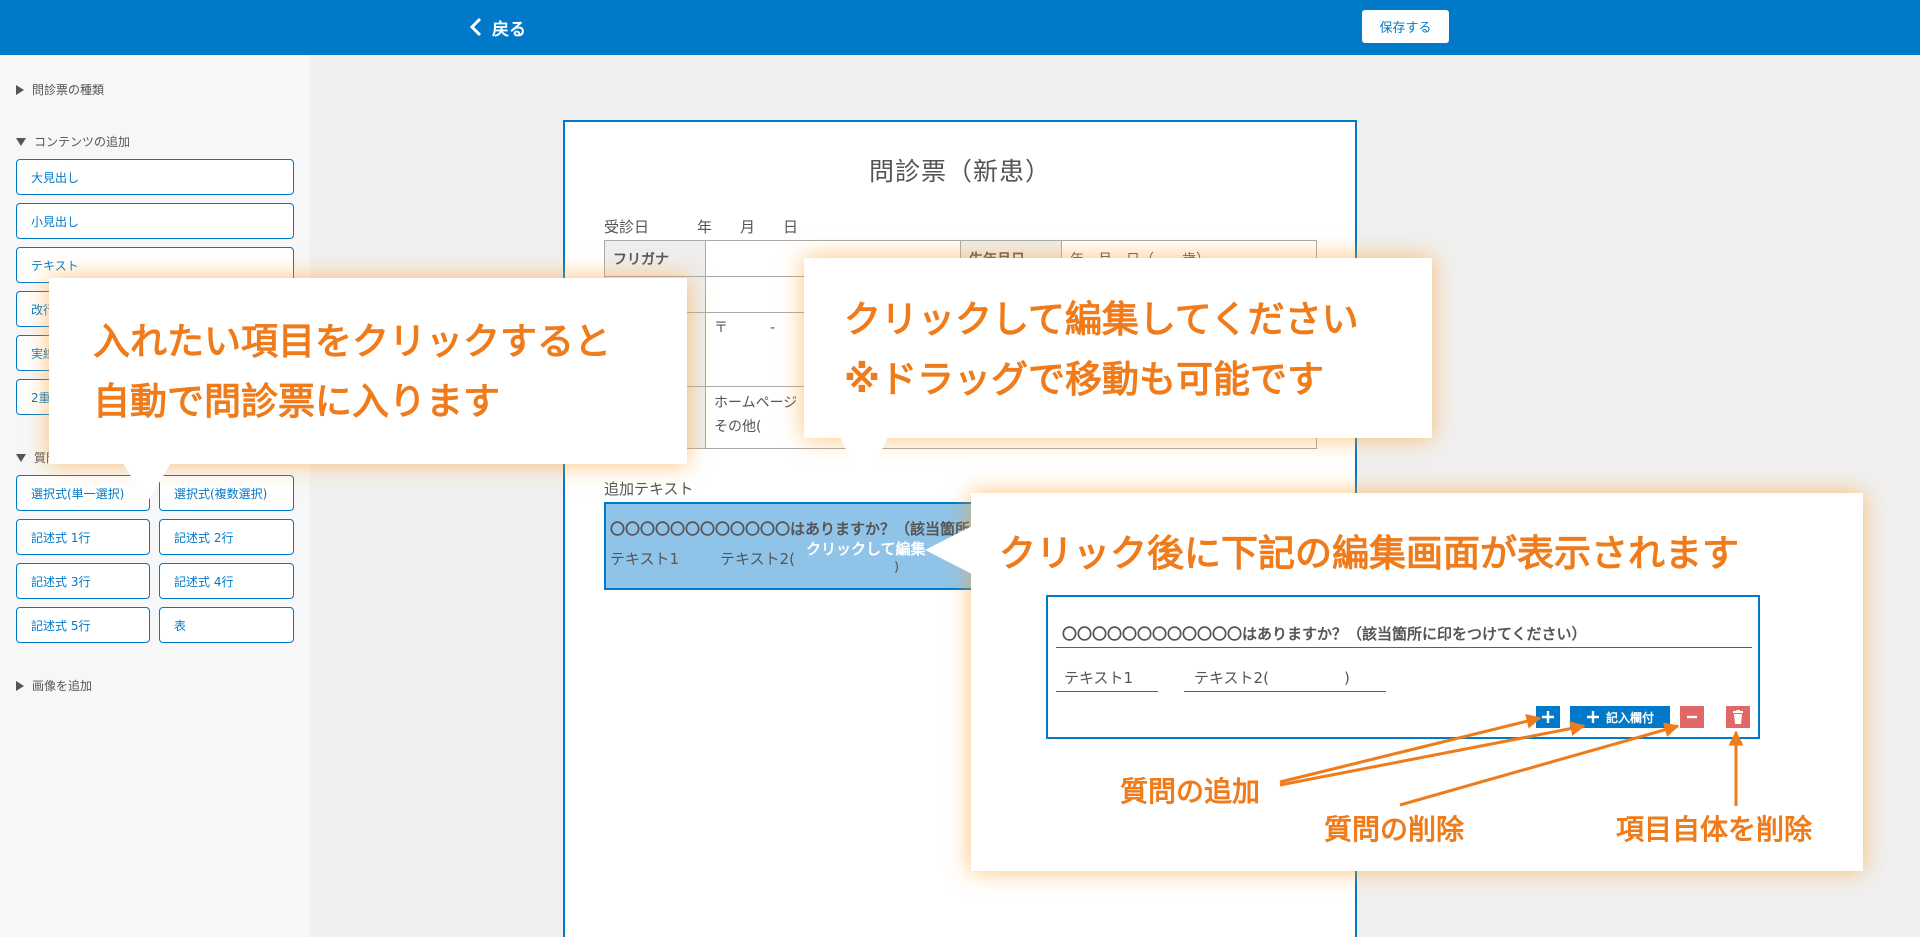 This screenshot has height=937, width=1920. What do you see at coordinates (62, 686) in the screenshot?
I see `section-label: 画像を追加` at bounding box center [62, 686].